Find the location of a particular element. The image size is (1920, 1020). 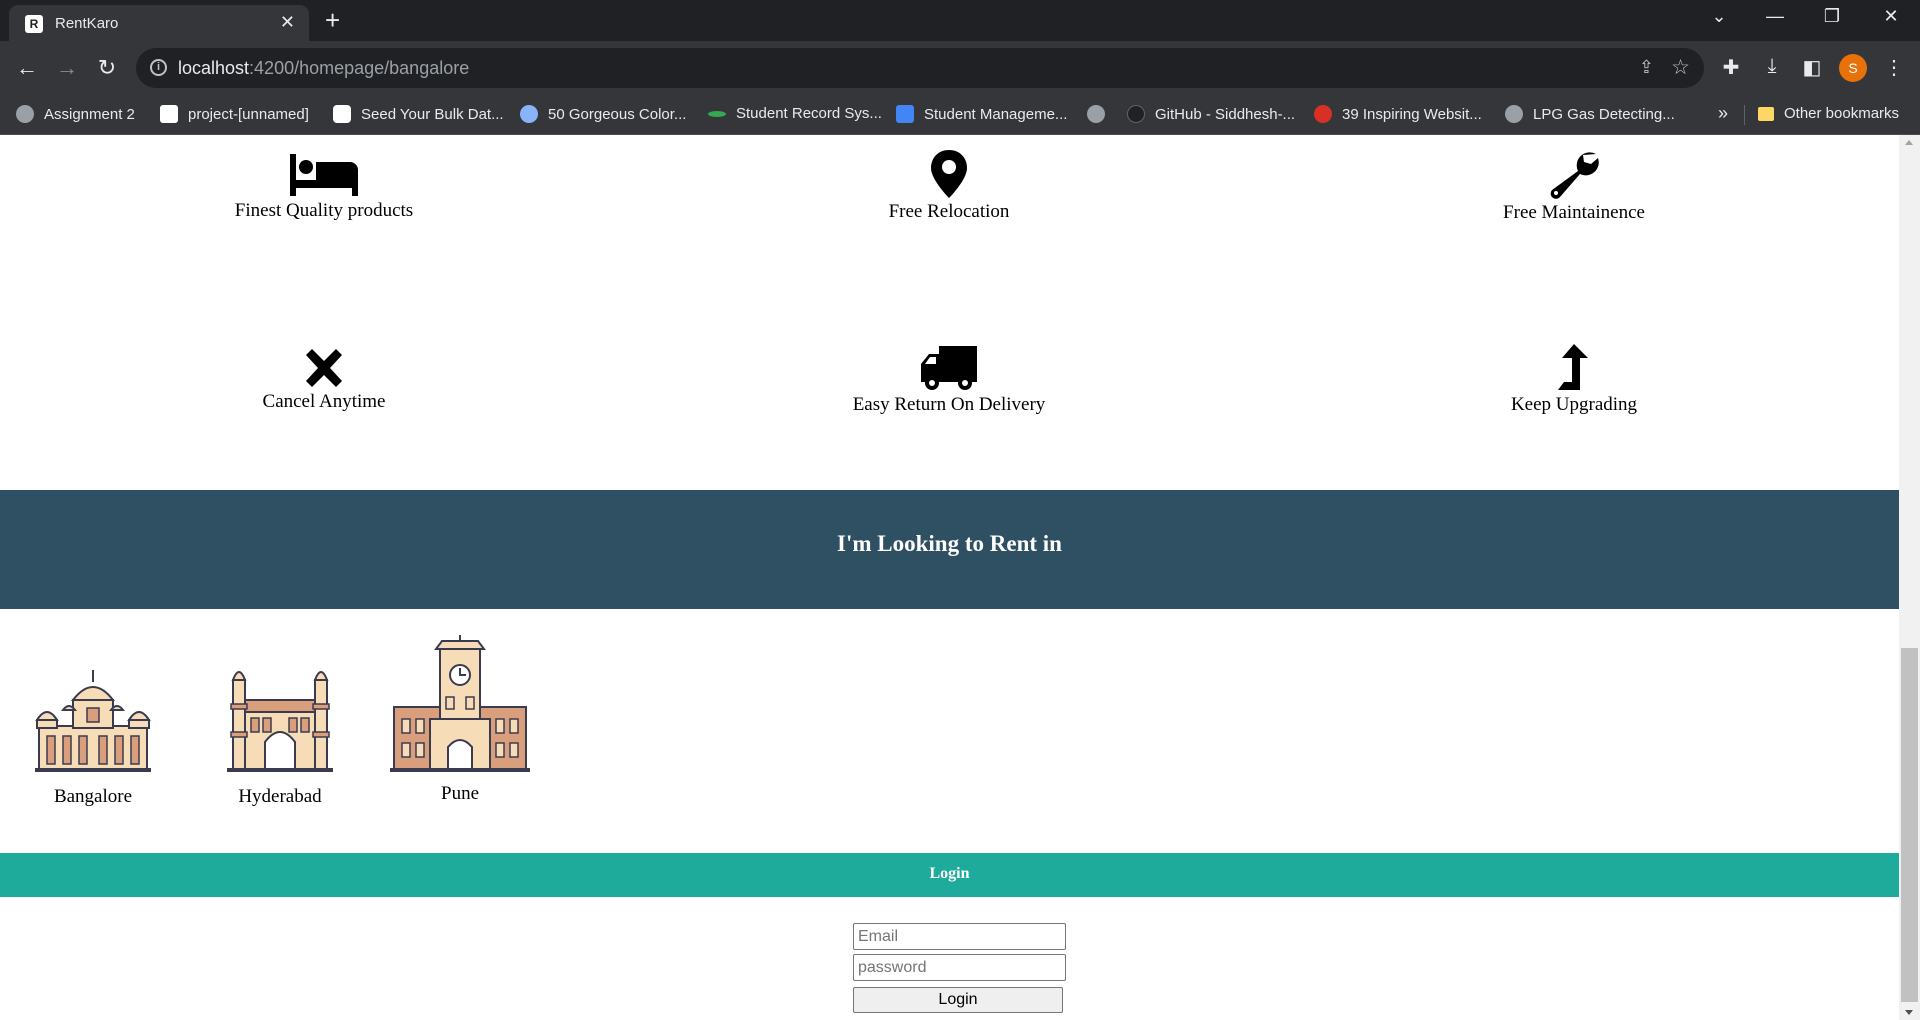

charminar-icon is located at coordinates (280, 721).